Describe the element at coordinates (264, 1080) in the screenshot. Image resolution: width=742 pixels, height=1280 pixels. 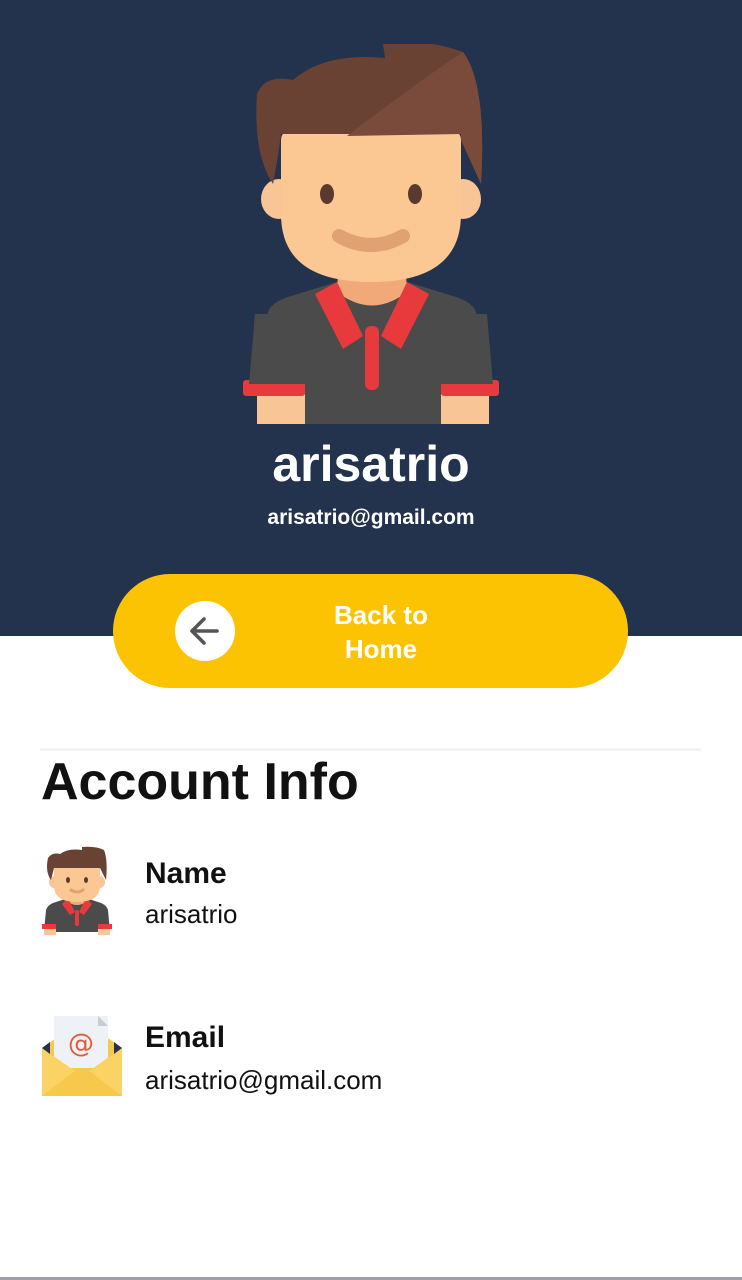
I see `email-value: arisatrio@gmail.com` at that location.